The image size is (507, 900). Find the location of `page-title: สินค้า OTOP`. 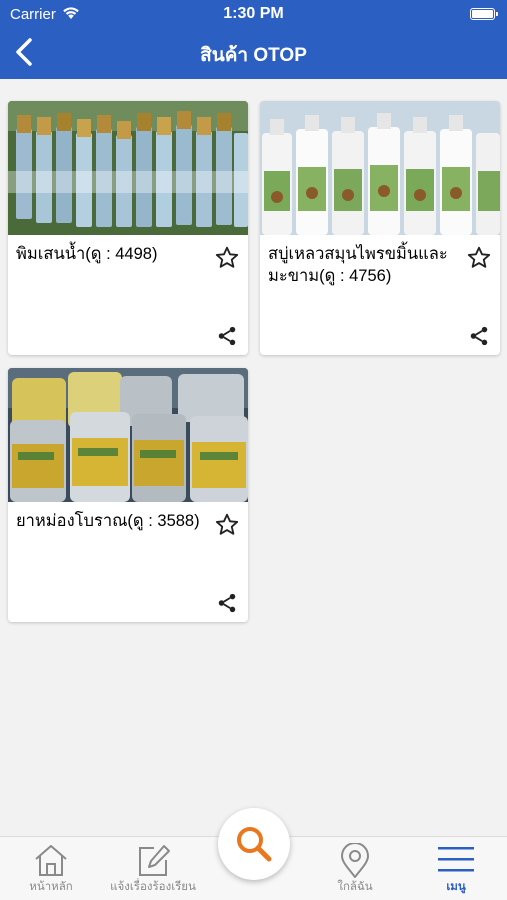

page-title: สินค้า OTOP is located at coordinates (253, 55).